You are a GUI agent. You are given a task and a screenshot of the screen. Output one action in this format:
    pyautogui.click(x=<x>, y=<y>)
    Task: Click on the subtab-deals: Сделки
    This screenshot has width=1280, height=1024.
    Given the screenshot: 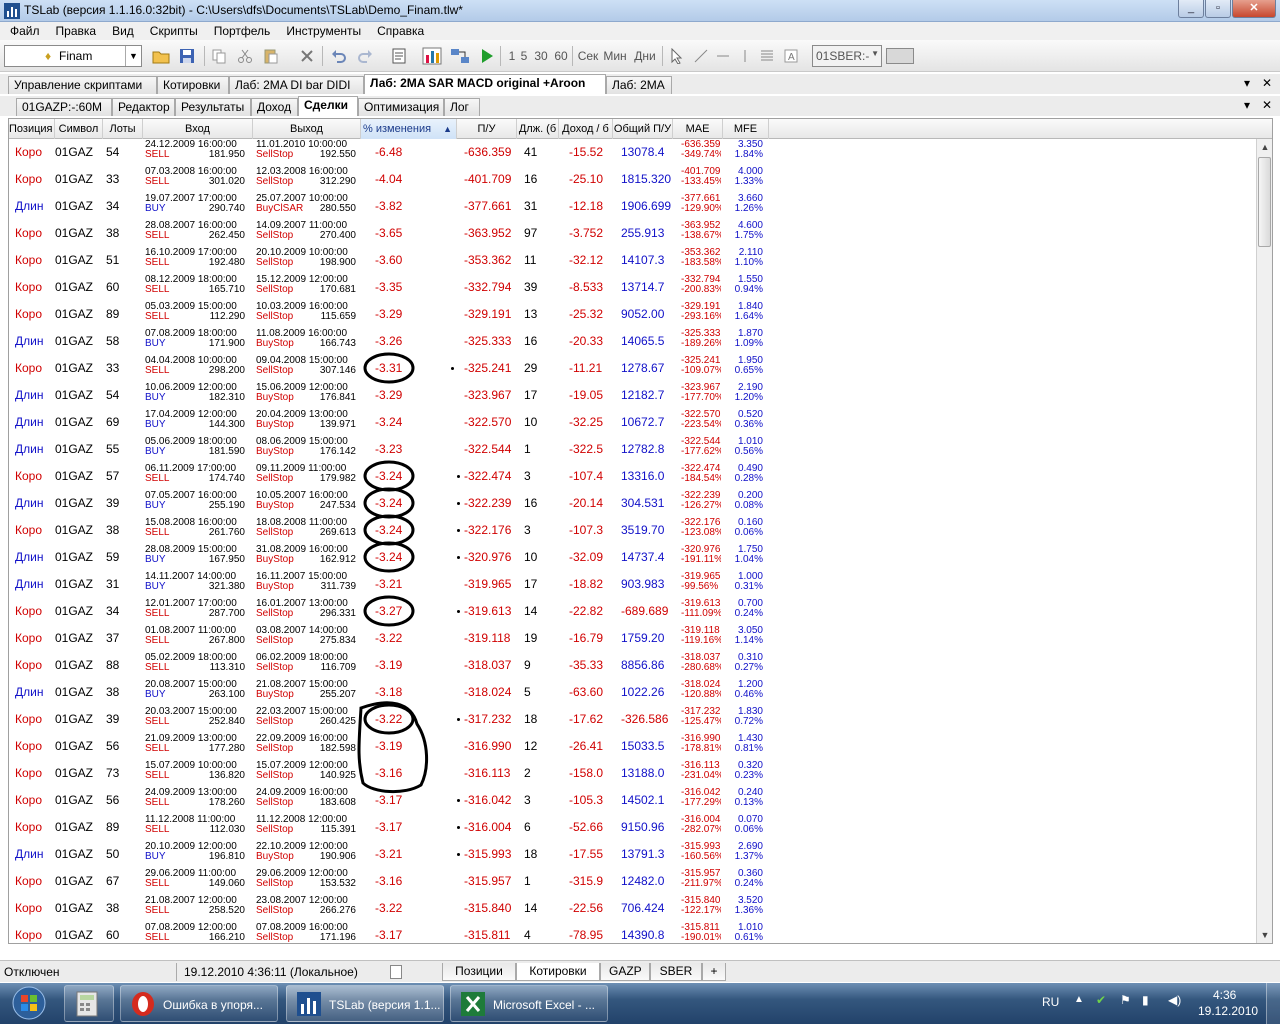 What is the action you would take?
    pyautogui.click(x=328, y=106)
    